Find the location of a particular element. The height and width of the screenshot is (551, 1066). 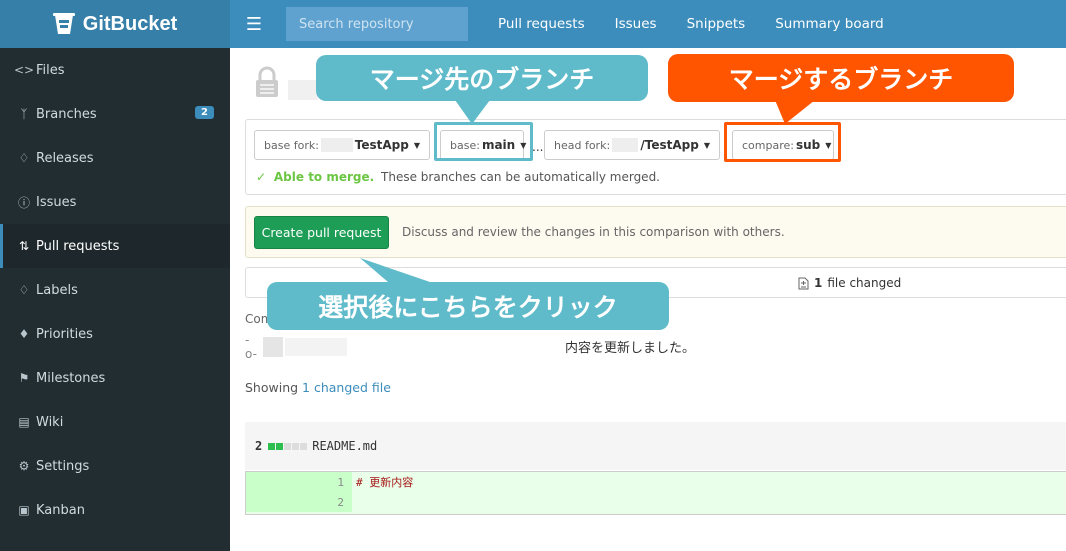

callout-click-after: 選択後にこちらをクリック is located at coordinates (468, 306).